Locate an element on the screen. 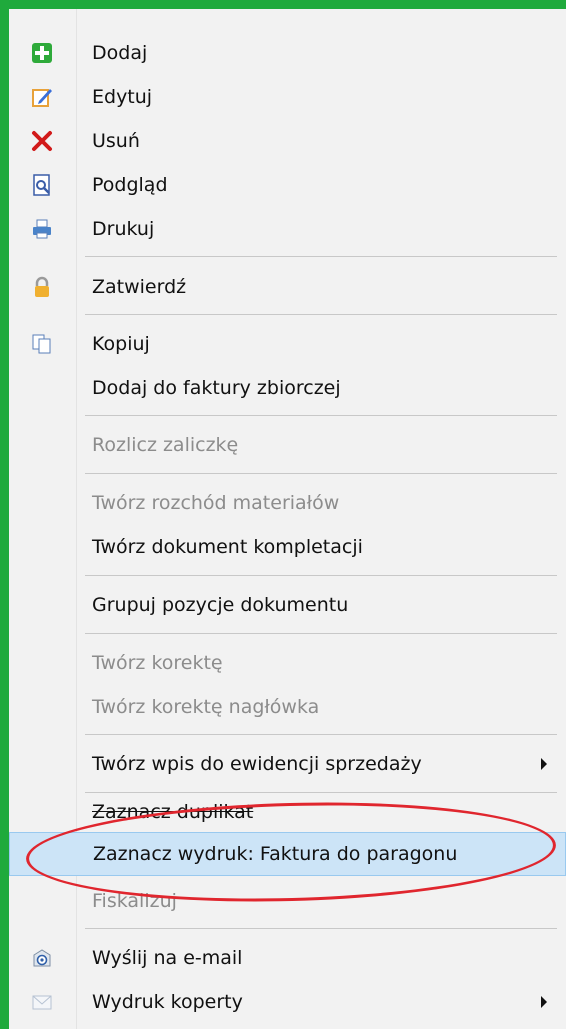 The height and width of the screenshot is (1029, 566). menu-item-kopiuj: Kopiuj is located at coordinates (287, 344).